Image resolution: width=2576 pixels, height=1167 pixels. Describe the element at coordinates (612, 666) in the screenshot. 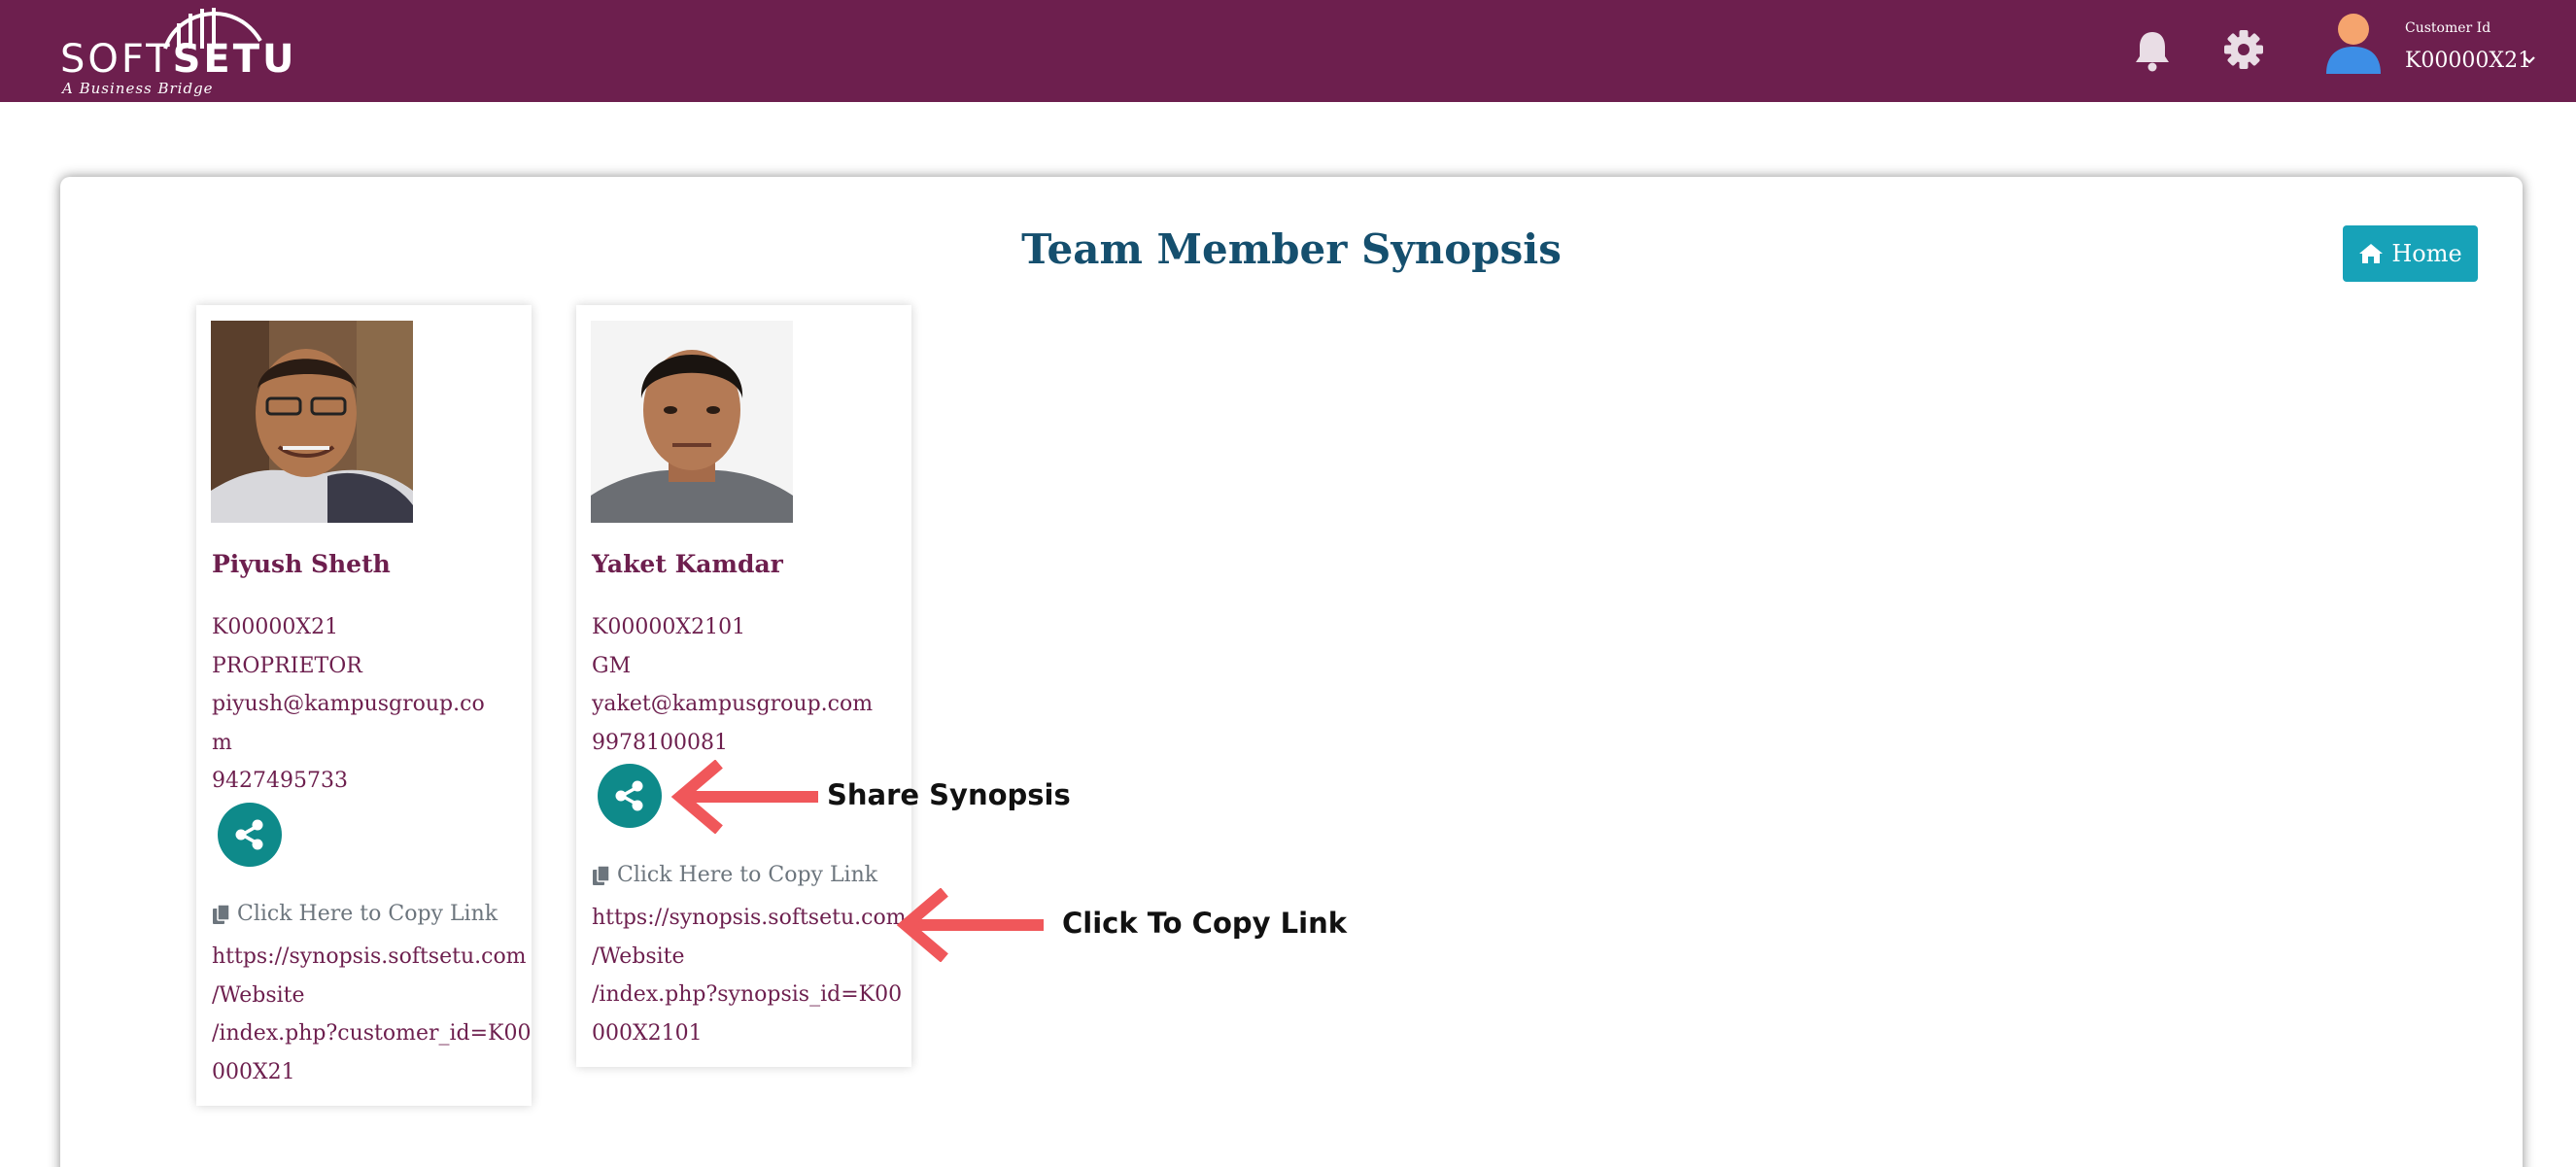

I see `member-role: GM` at that location.